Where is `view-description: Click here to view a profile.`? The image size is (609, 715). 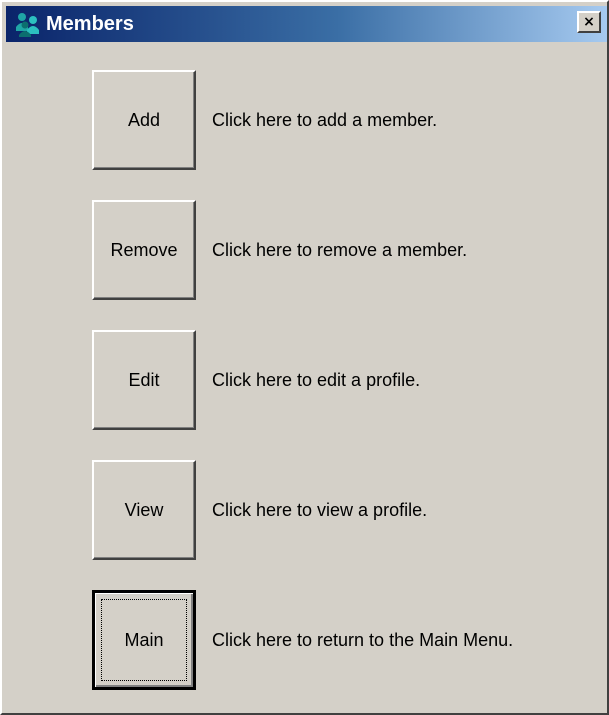 view-description: Click here to view a profile. is located at coordinates (320, 510).